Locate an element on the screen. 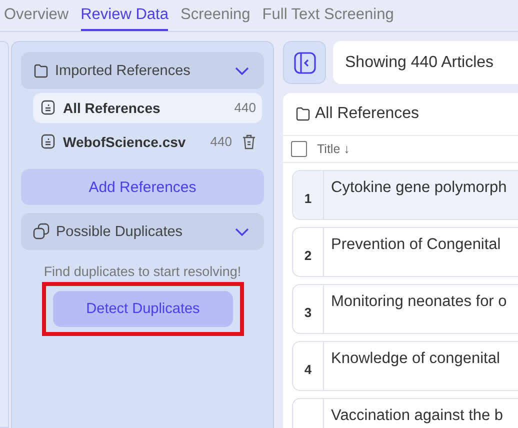 This screenshot has width=518, height=428. table-row: 4 Knowledge of congenital is located at coordinates (405, 366).